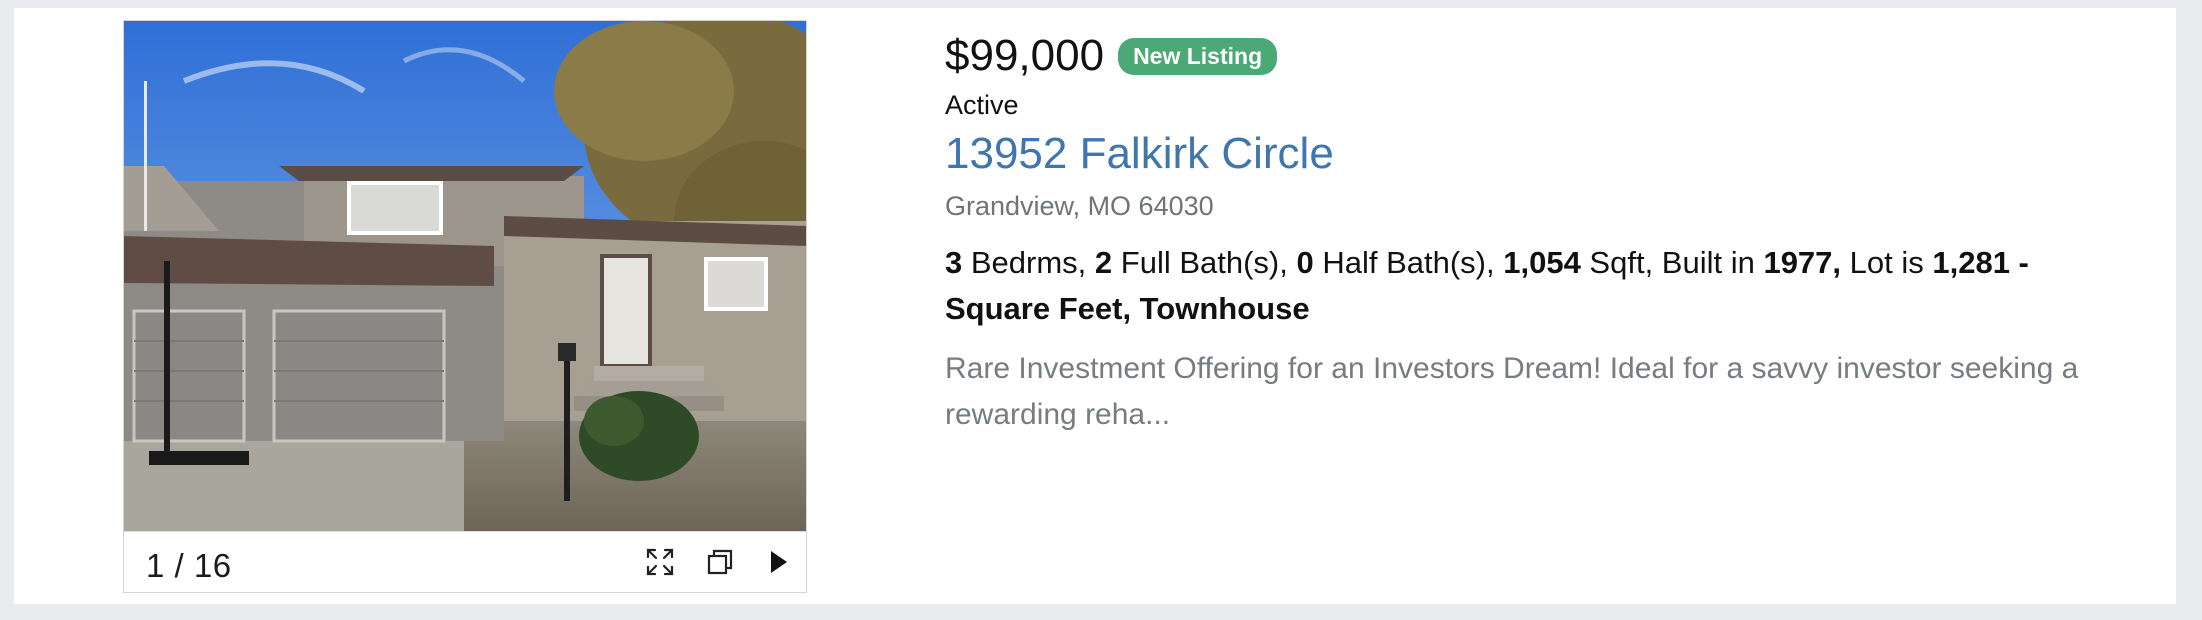 The image size is (2202, 620). Describe the element at coordinates (778, 562) in the screenshot. I see `play-next-icon` at that location.